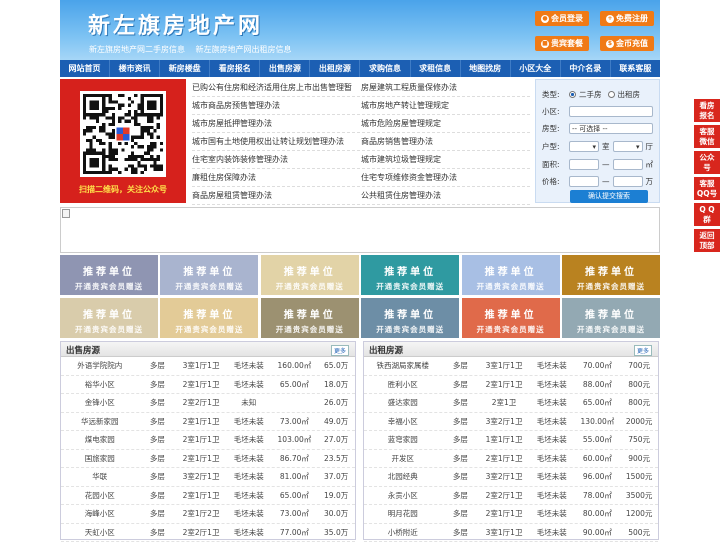 The height and width of the screenshot is (542, 720). Describe the element at coordinates (628, 146) in the screenshot. I see `halls-select: ▾` at that location.